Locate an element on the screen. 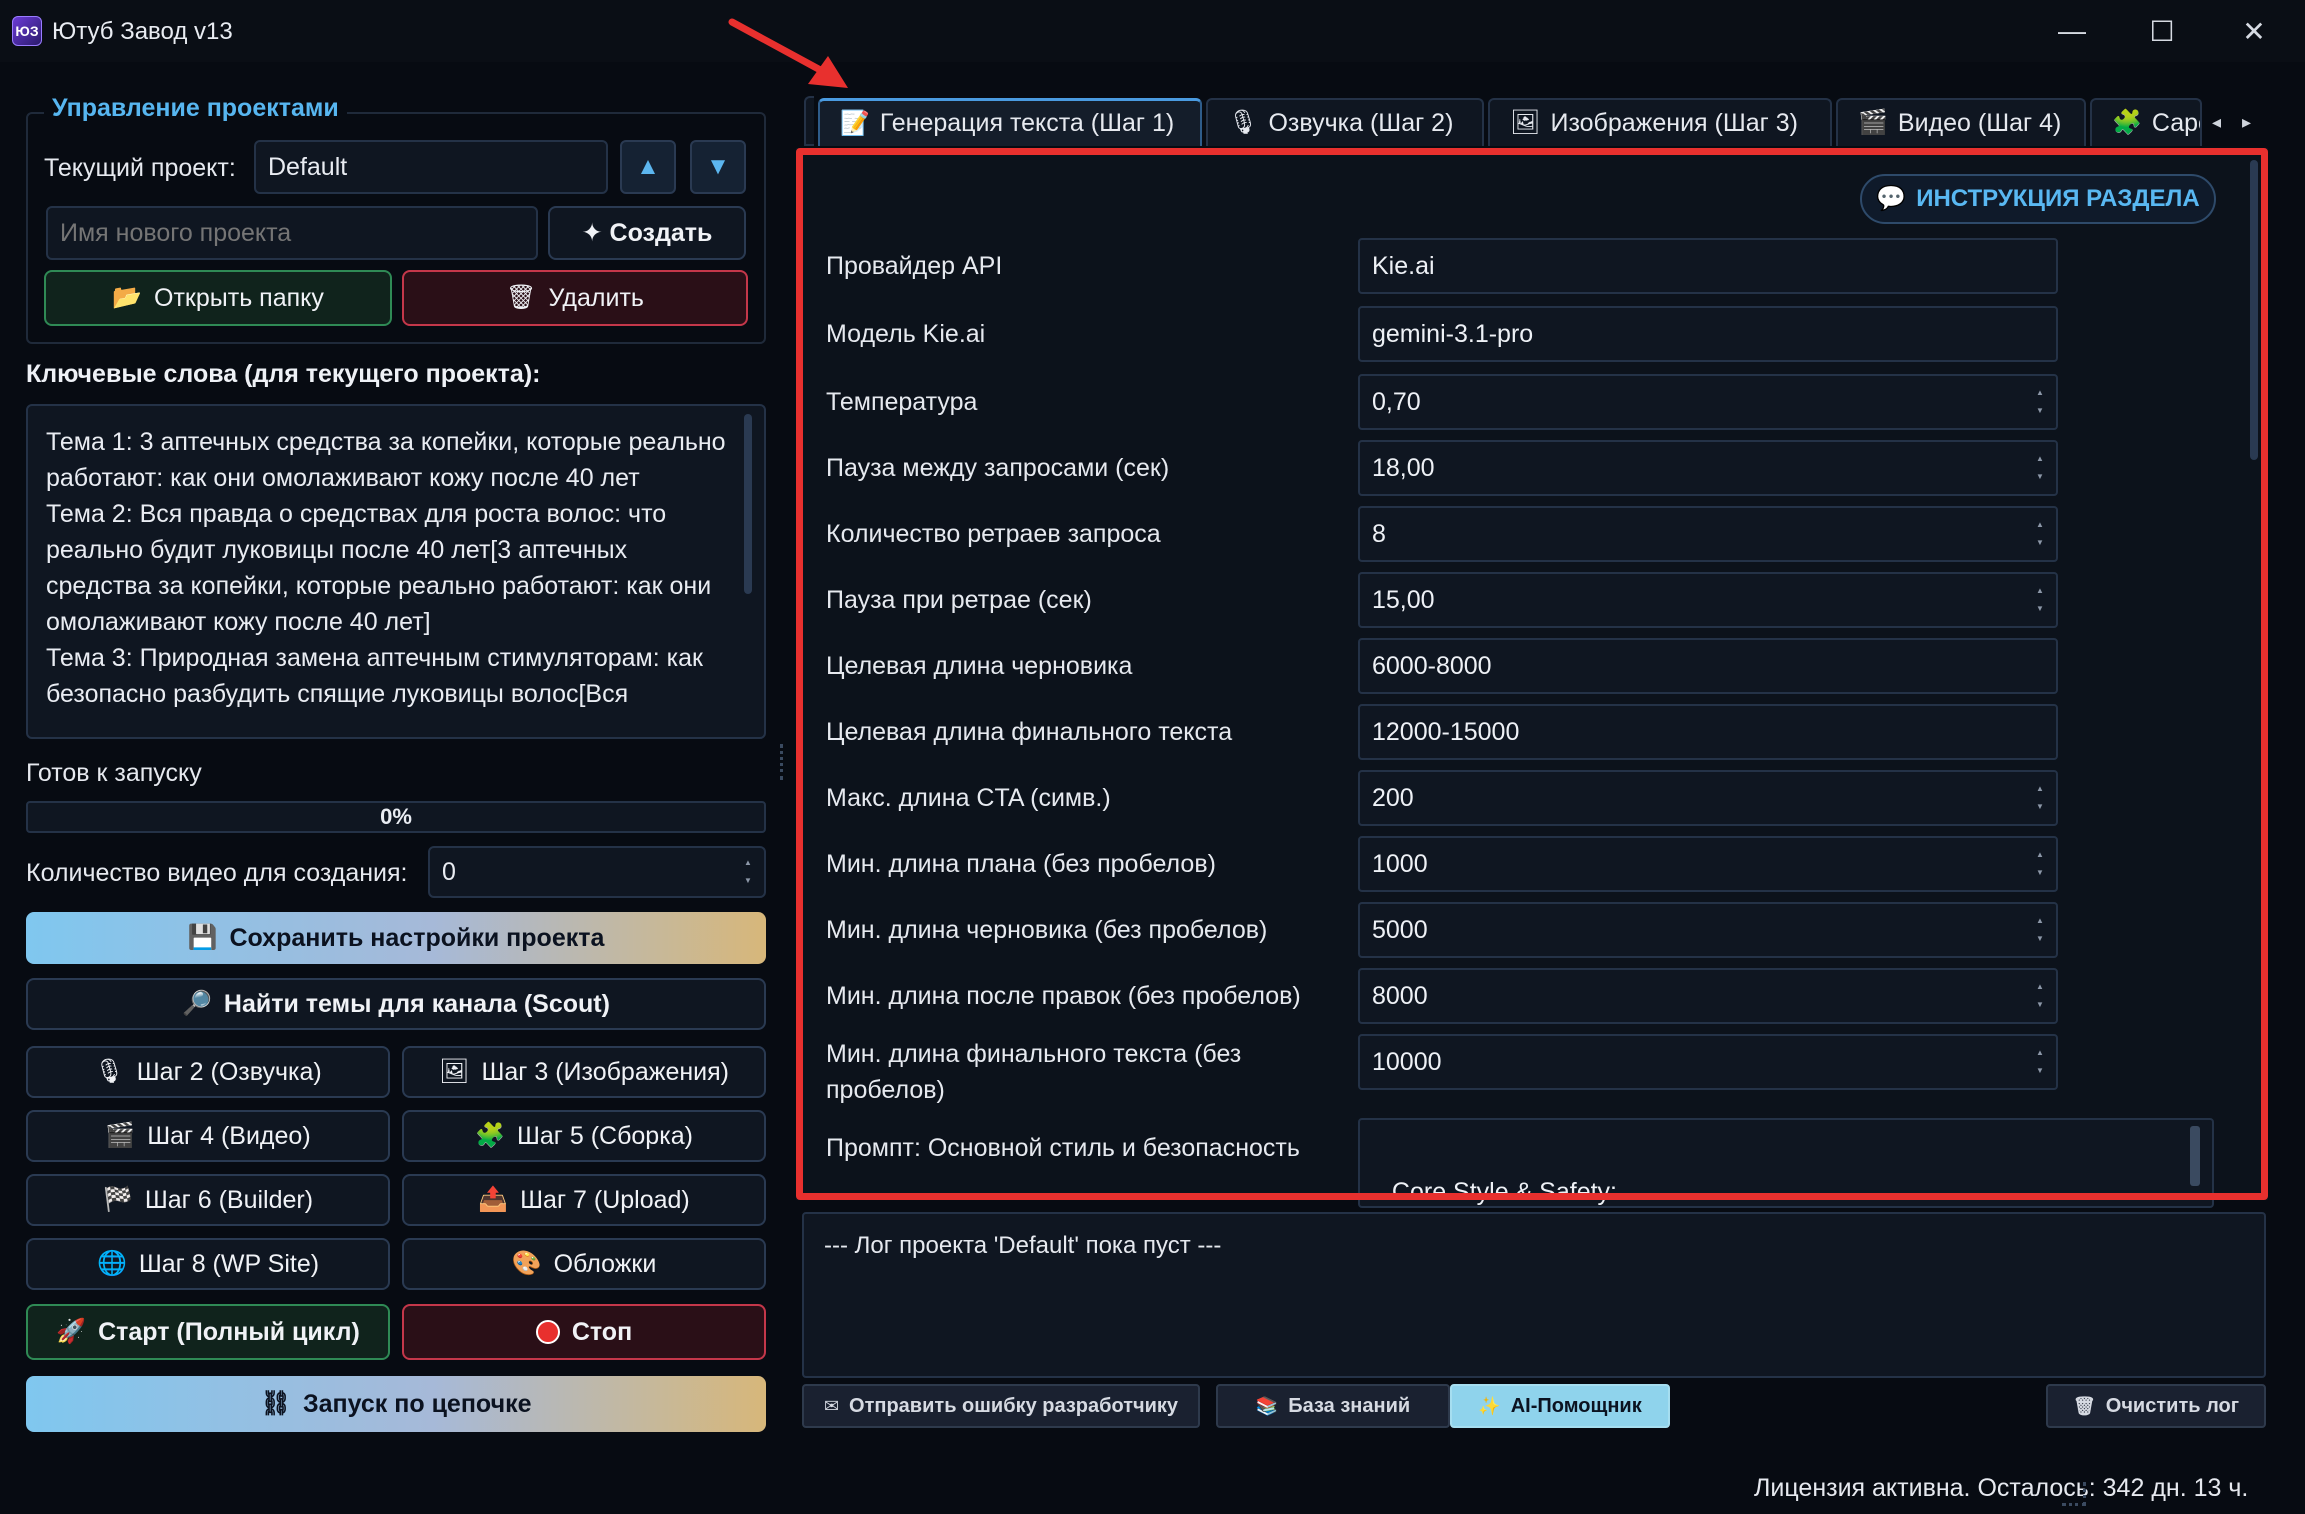 This screenshot has width=2305, height=1514. tab-scroll-right-icon: ▸ is located at coordinates (2246, 122).